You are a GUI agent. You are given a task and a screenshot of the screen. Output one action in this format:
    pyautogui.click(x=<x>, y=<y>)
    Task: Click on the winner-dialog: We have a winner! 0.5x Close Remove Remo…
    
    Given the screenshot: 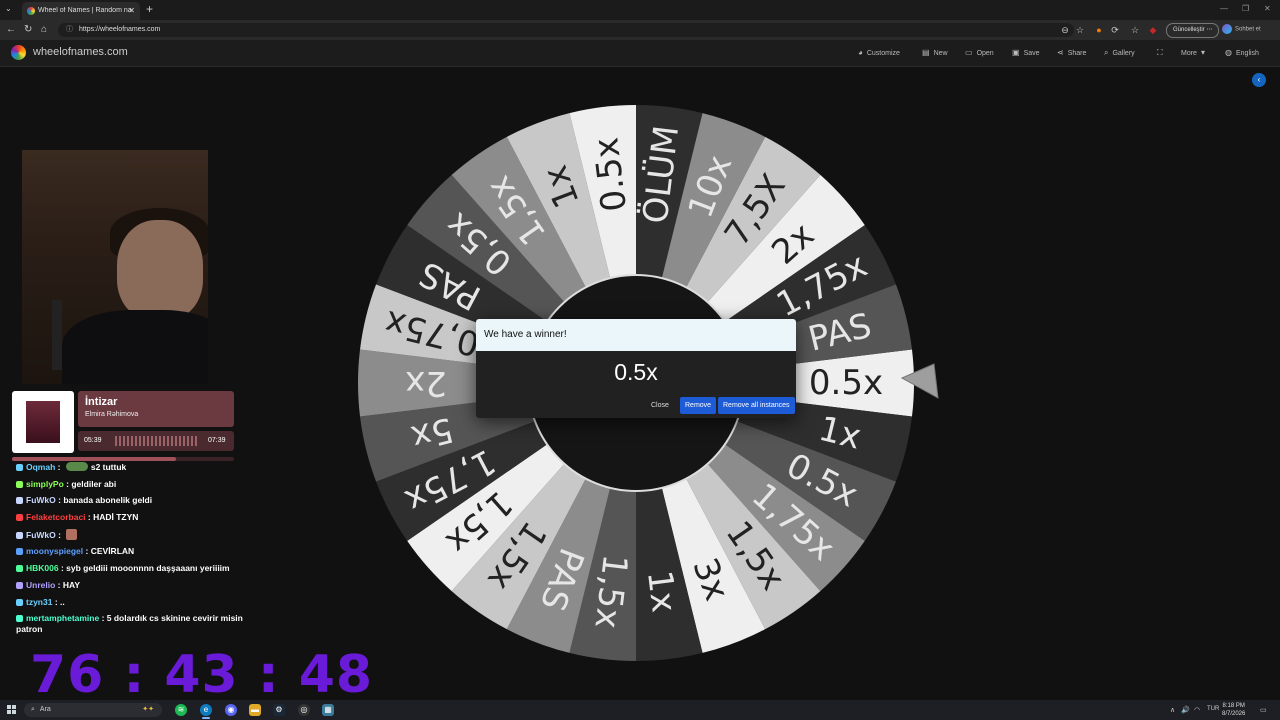 What is the action you would take?
    pyautogui.click(x=636, y=368)
    